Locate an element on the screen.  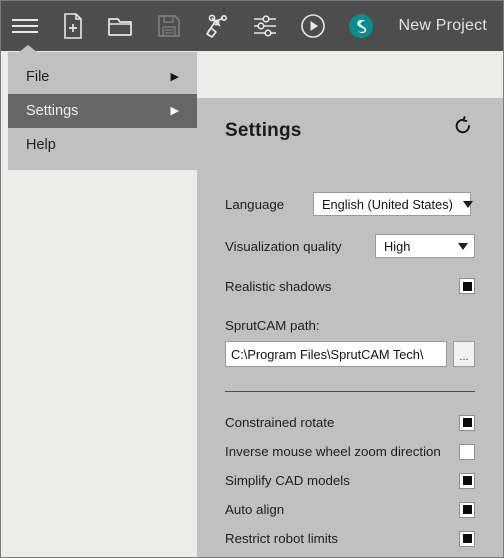
section-divider is located at coordinates (350, 391).